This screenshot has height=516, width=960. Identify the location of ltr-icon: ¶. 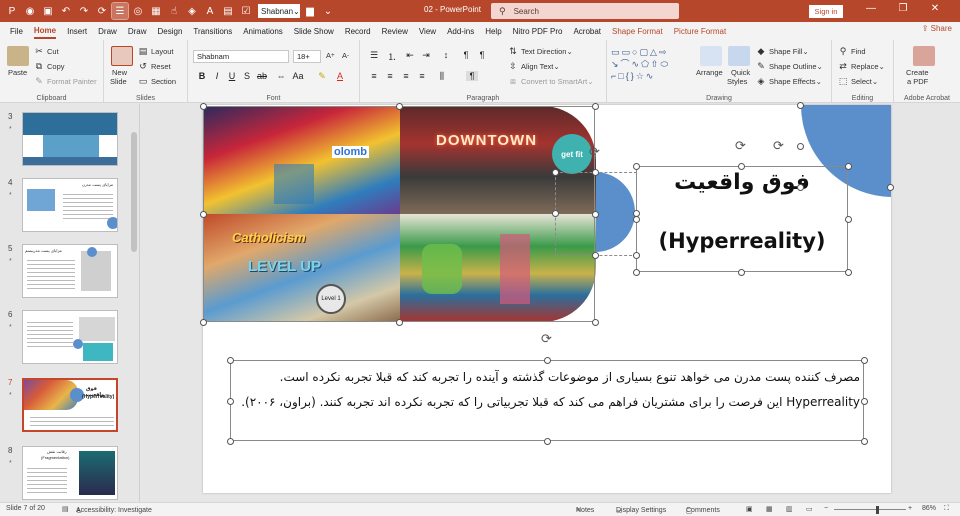
(466, 55).